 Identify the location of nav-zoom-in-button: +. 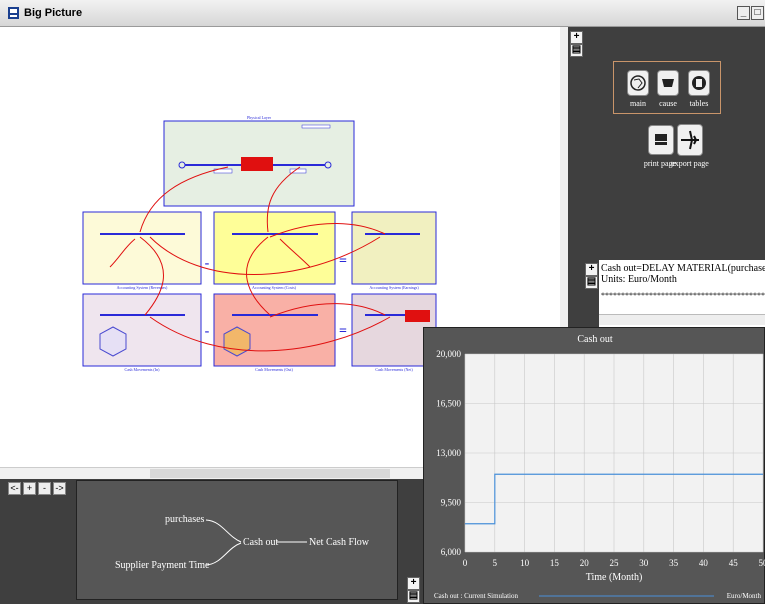
(29, 488).